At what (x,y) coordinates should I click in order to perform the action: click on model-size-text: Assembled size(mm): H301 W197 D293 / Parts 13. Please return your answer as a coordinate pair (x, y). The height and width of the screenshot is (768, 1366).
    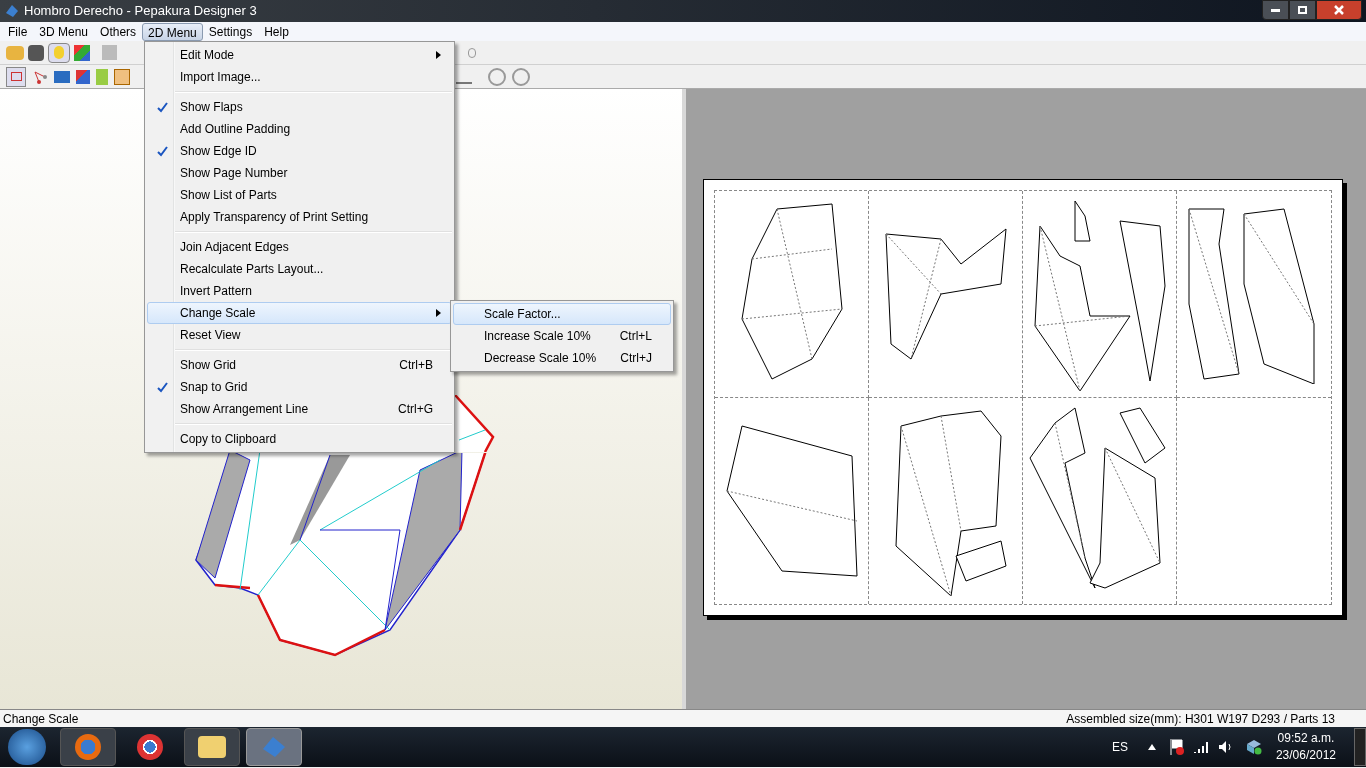
    Looking at the image, I should click on (1200, 719).